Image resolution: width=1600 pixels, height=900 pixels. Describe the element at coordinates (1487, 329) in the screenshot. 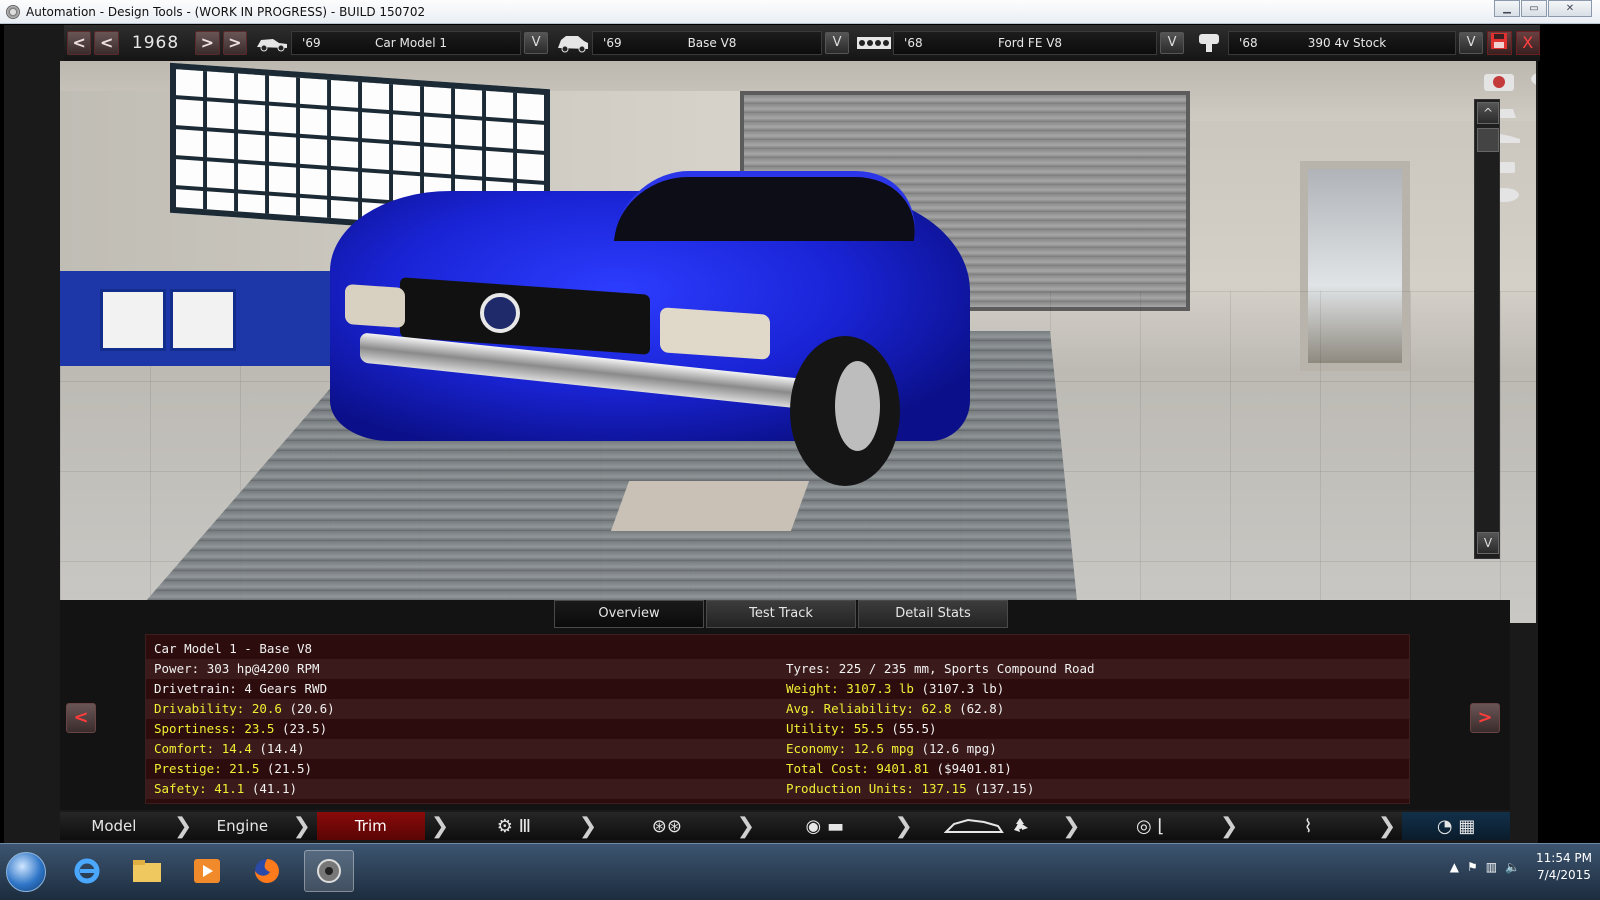

I see `viewport-scrollbar: ^ V` at that location.